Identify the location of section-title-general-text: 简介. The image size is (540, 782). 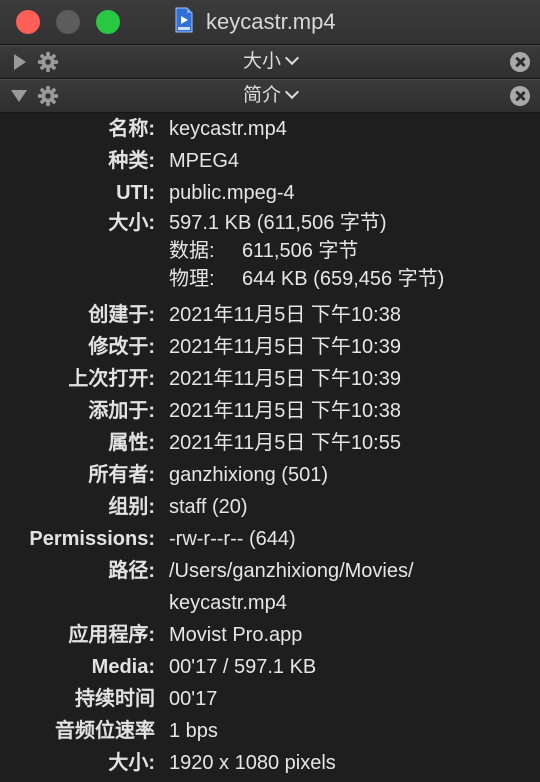
(261, 95).